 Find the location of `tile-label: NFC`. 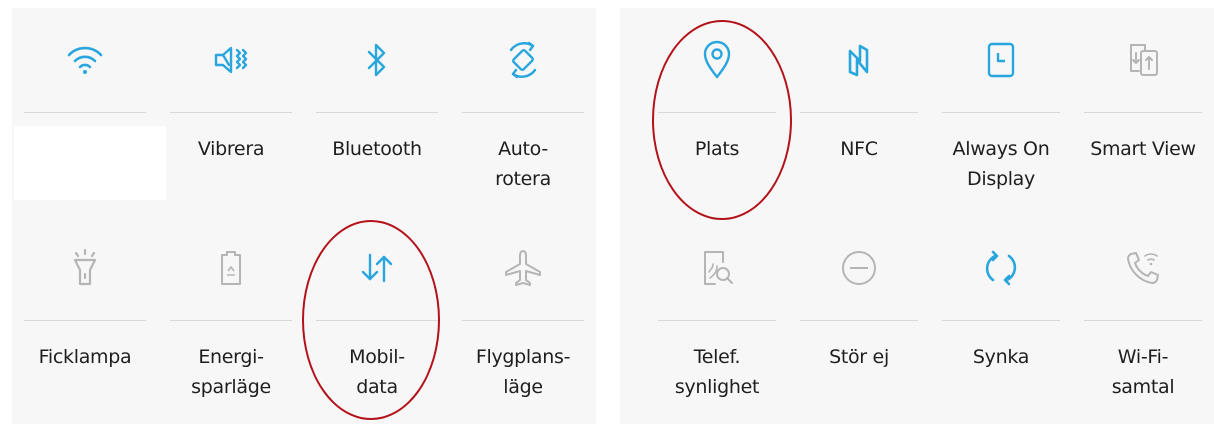

tile-label: NFC is located at coordinates (859, 149).